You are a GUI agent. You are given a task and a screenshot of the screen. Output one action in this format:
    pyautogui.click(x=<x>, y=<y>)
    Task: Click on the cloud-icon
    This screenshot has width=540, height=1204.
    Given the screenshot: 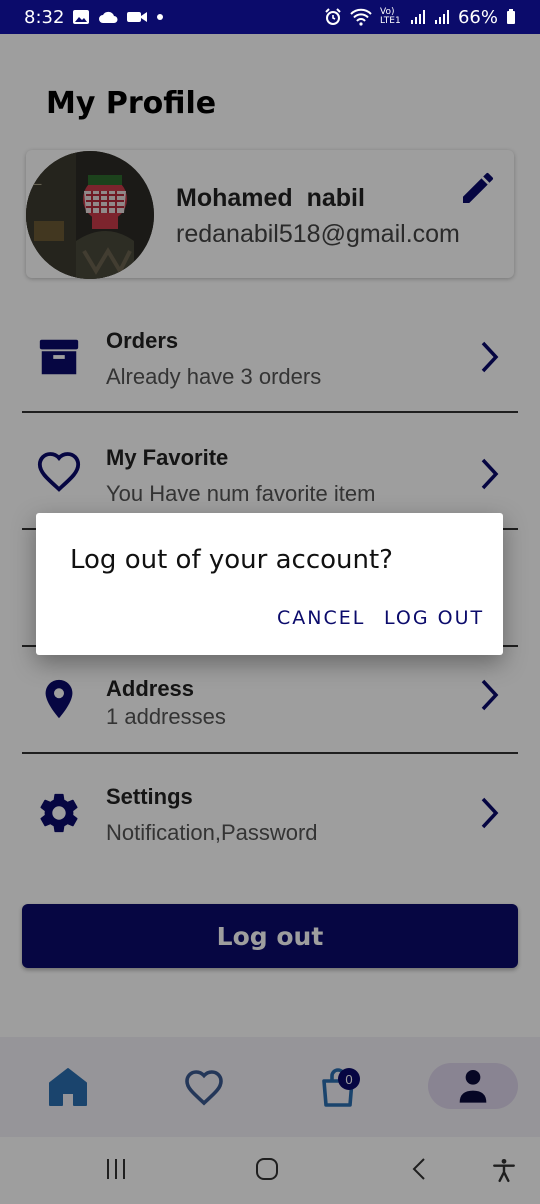 What is the action you would take?
    pyautogui.click(x=108, y=17)
    